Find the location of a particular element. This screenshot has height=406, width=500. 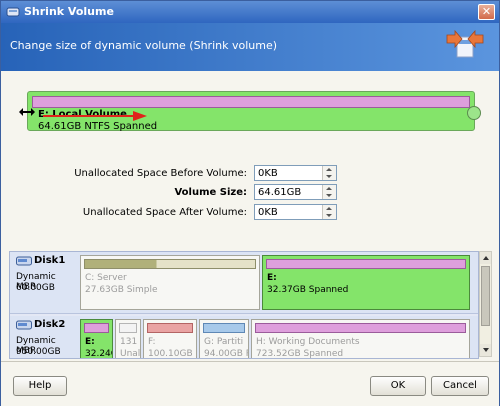

scroll-down-button is located at coordinates (485, 350).